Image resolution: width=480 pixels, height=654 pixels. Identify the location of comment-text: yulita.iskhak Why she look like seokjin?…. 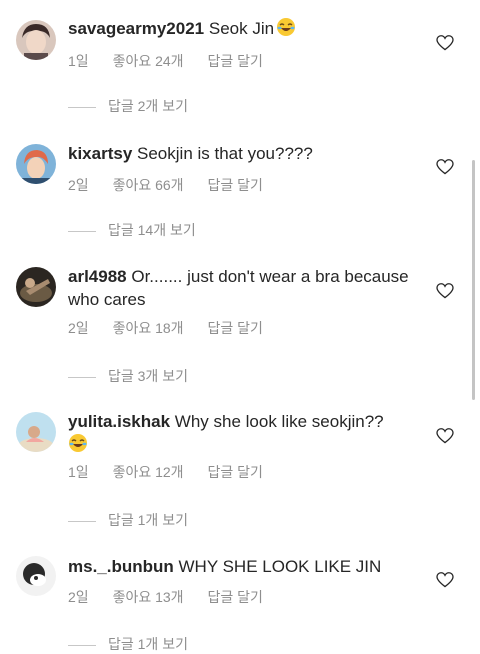
(243, 433).